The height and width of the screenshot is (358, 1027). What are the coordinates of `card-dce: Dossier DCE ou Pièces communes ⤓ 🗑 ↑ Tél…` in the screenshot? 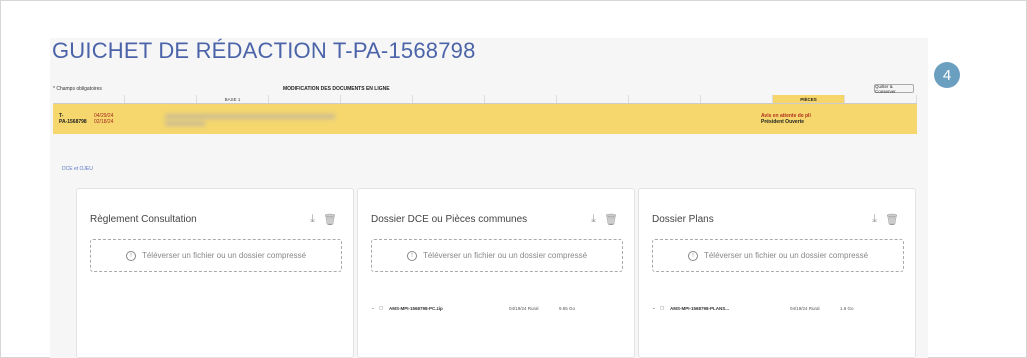 It's located at (496, 273).